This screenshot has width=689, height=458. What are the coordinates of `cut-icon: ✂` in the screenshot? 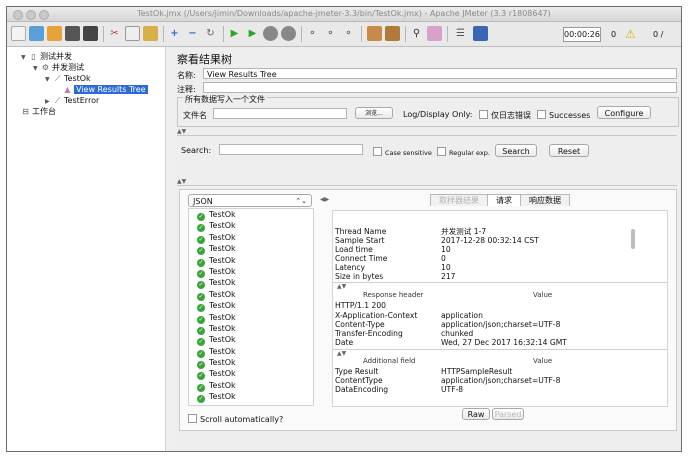 It's located at (114, 33).